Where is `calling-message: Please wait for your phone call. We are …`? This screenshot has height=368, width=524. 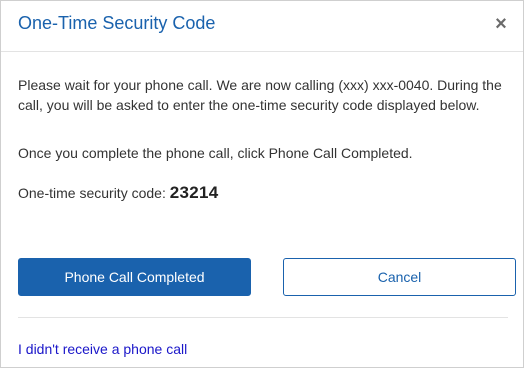
calling-message: Please wait for your phone call. We are … is located at coordinates (260, 95).